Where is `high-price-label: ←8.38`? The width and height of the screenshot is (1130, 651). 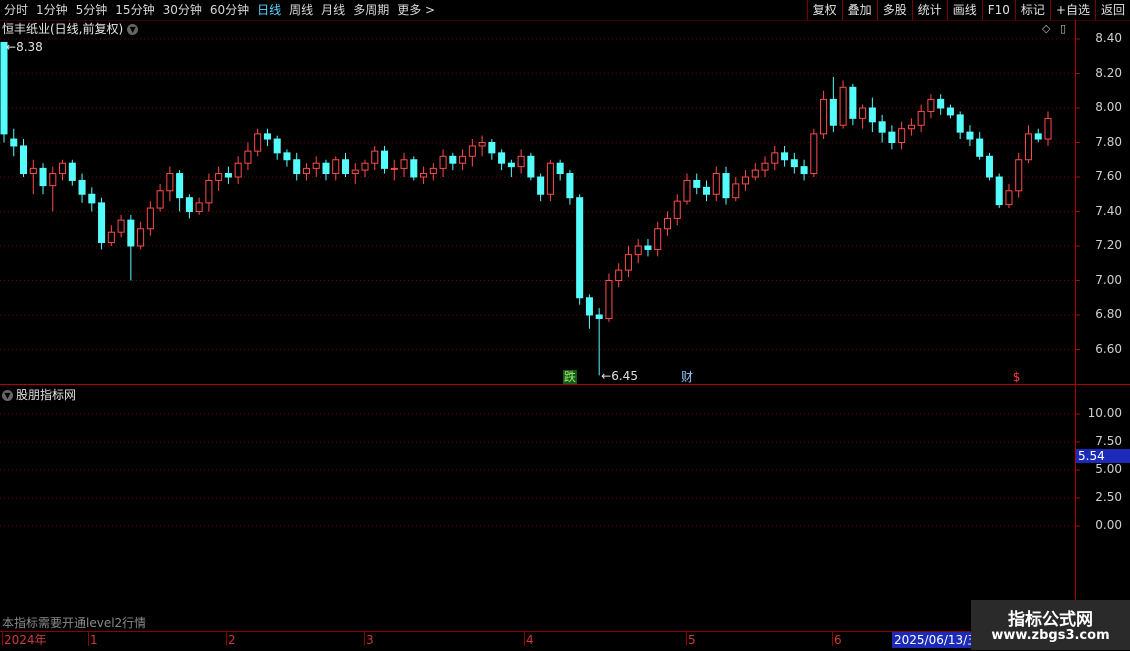
high-price-label: ←8.38 is located at coordinates (24, 47).